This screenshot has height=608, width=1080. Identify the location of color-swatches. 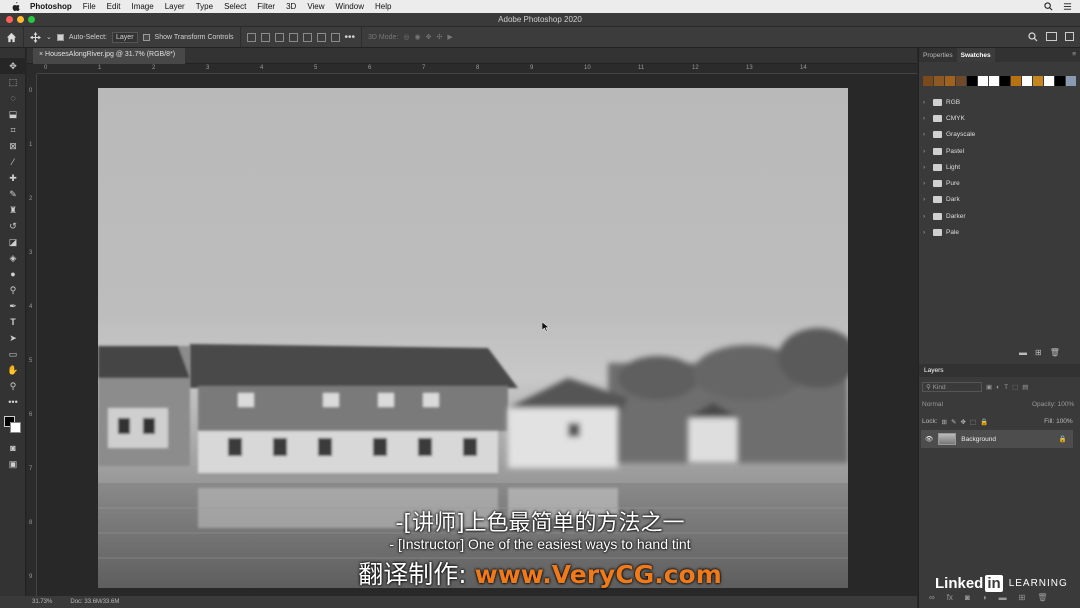
(12, 425).